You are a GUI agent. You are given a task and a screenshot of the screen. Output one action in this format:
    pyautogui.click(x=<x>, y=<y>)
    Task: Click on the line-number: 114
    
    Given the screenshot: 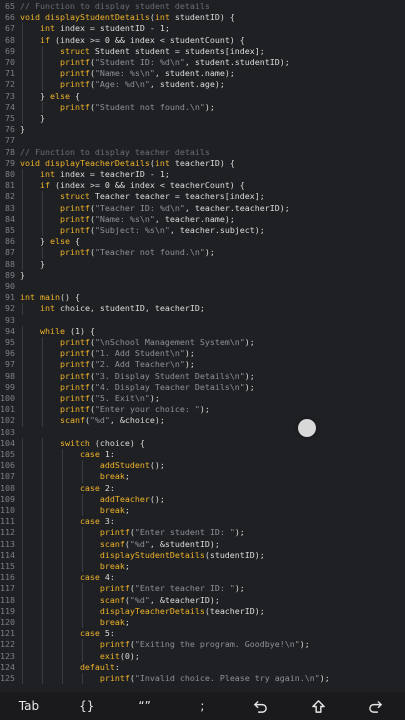 What is the action you would take?
    pyautogui.click(x=7, y=554)
    